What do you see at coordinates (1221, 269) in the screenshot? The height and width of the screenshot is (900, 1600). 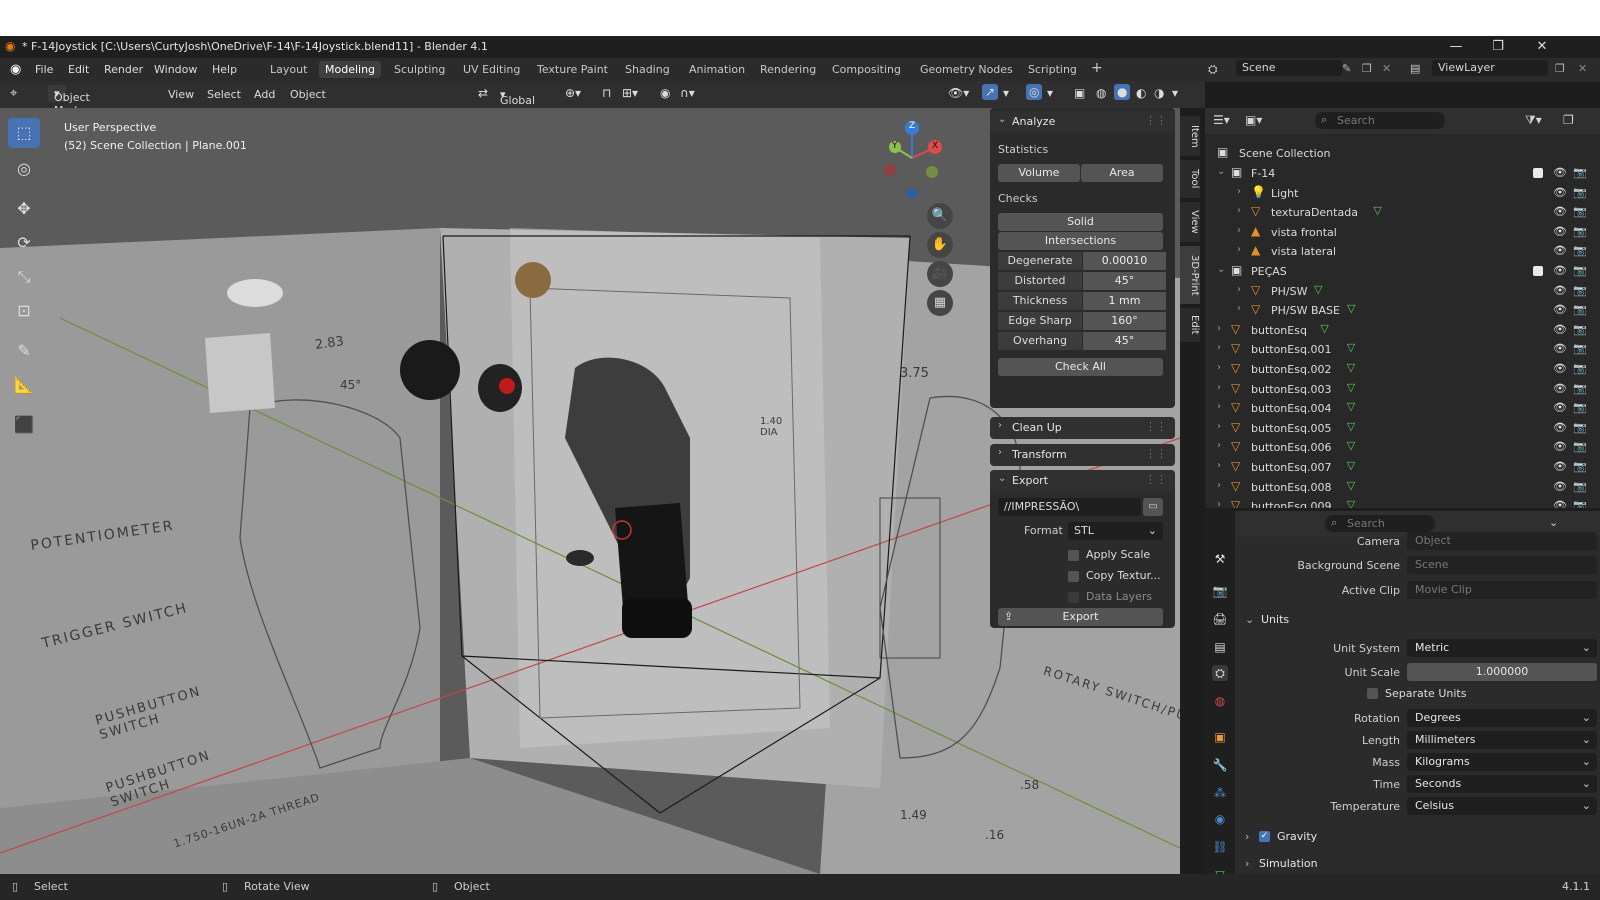 I see `collapse-icon: ⌄` at bounding box center [1221, 269].